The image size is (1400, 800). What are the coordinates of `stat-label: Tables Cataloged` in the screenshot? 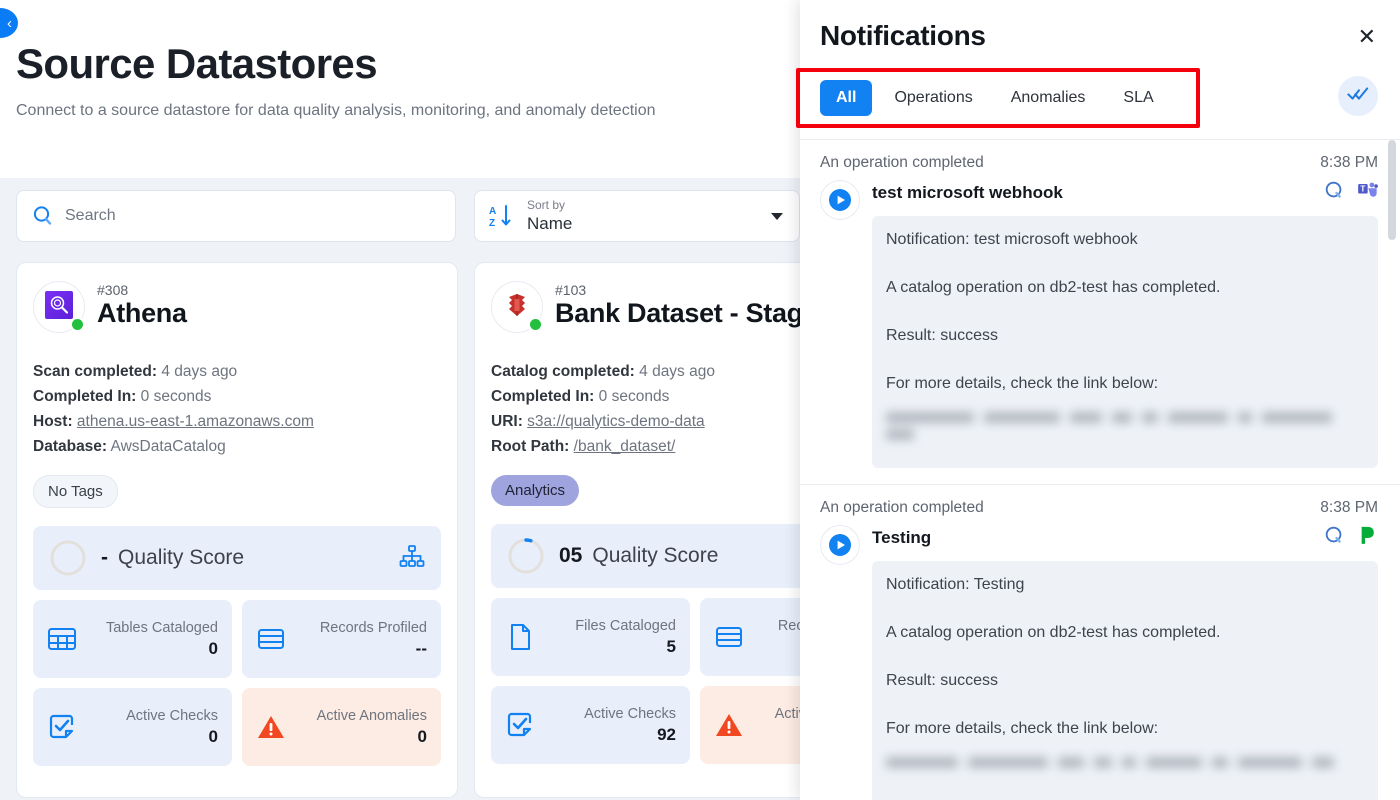 It's located at (161, 628).